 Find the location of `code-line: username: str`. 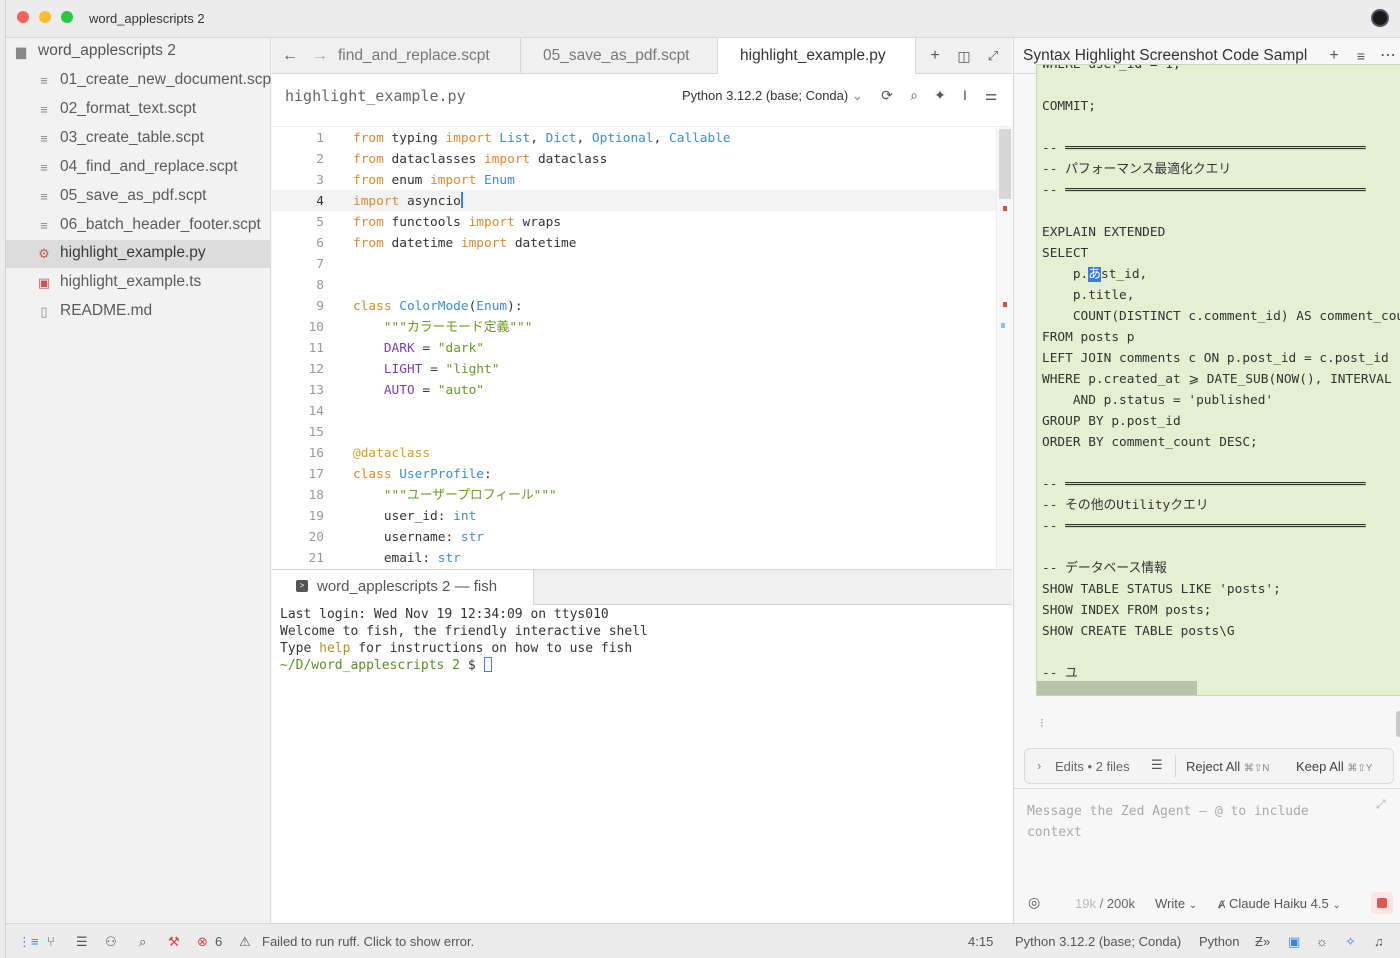

code-line: username: str is located at coordinates (418, 537).